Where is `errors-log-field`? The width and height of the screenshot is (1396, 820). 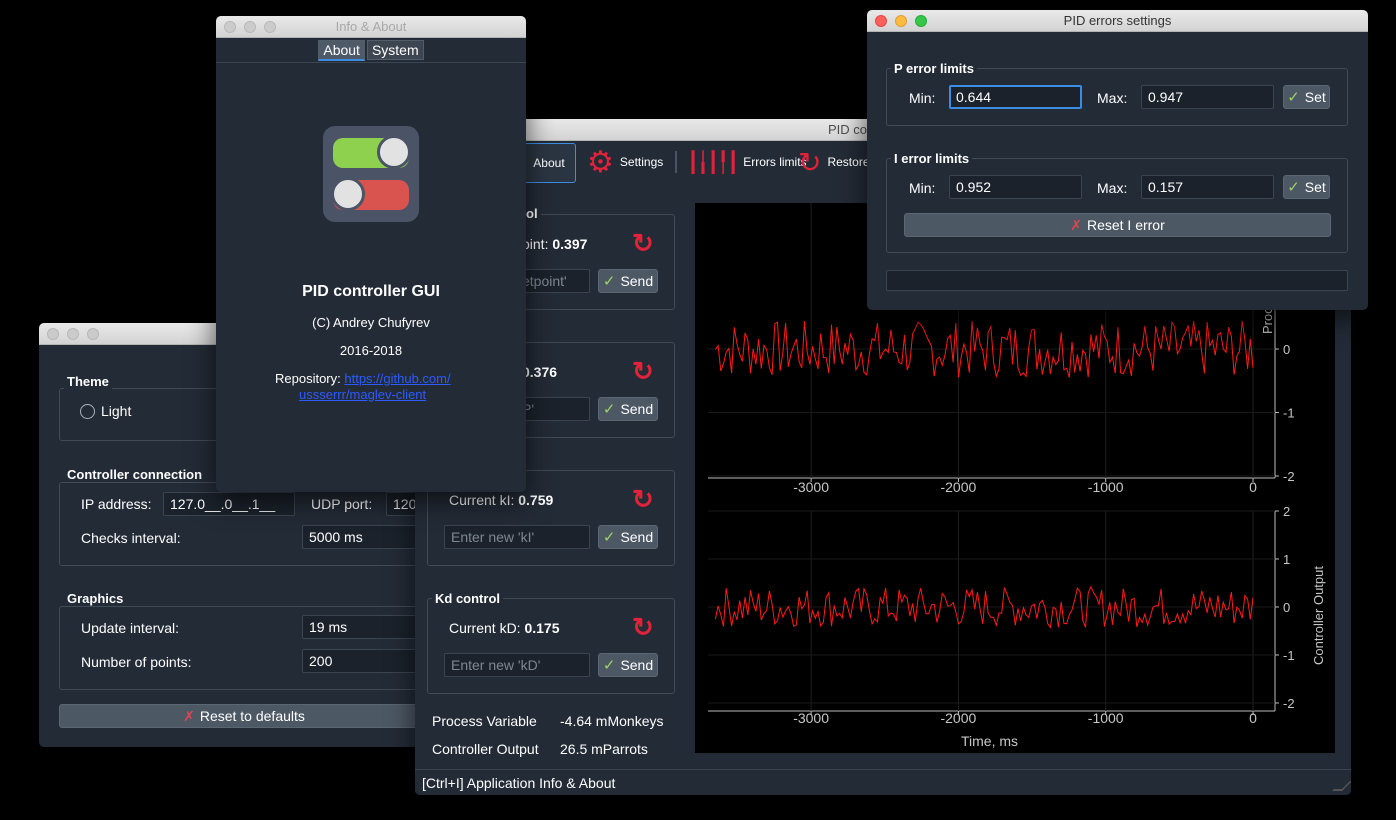 errors-log-field is located at coordinates (1117, 280).